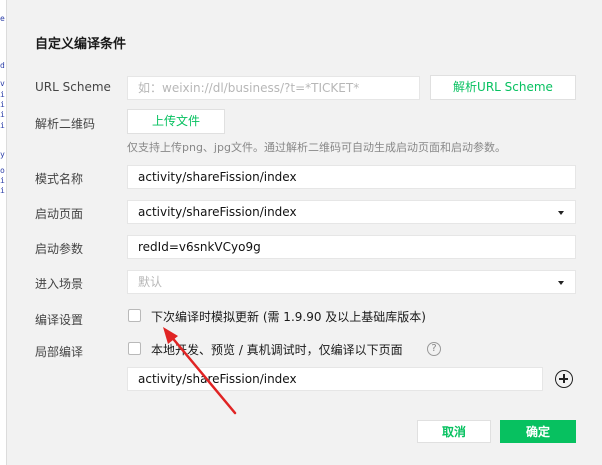  I want to click on start-page-label: 启动页面, so click(59, 214).